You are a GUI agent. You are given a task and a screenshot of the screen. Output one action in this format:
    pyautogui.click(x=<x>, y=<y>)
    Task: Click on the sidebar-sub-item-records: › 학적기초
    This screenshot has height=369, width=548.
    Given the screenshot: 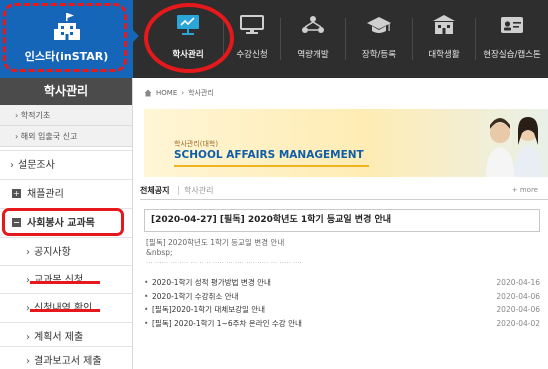 What is the action you would take?
    pyautogui.click(x=66, y=115)
    